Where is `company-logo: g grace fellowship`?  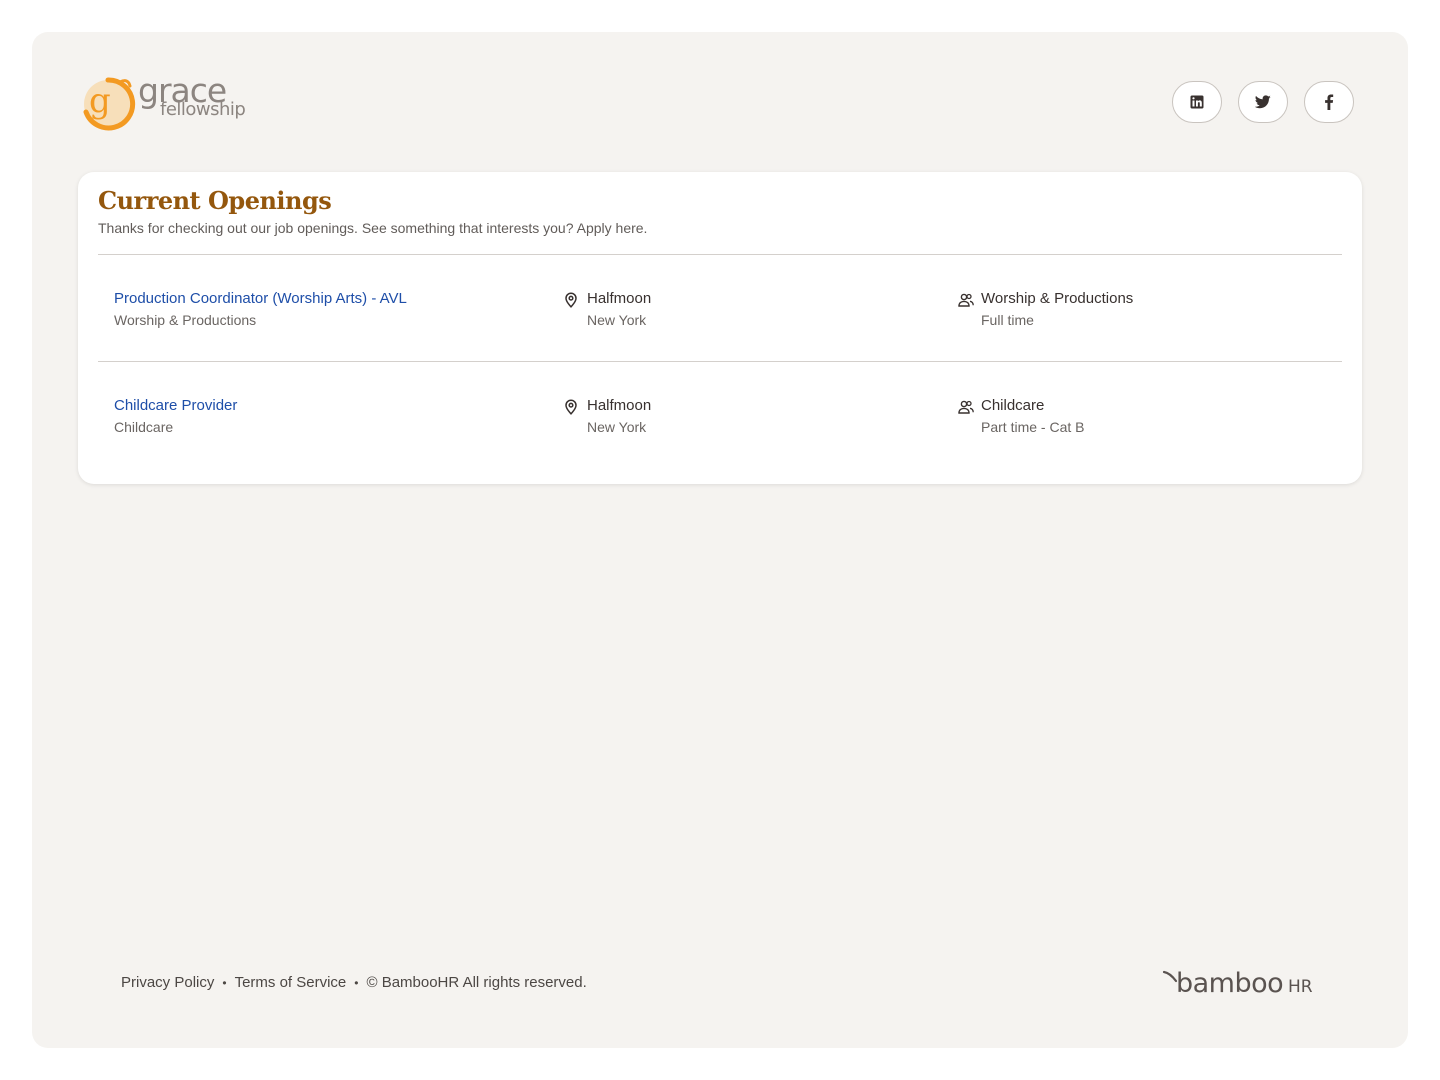 company-logo: g grace fellowship is located at coordinates (165, 102).